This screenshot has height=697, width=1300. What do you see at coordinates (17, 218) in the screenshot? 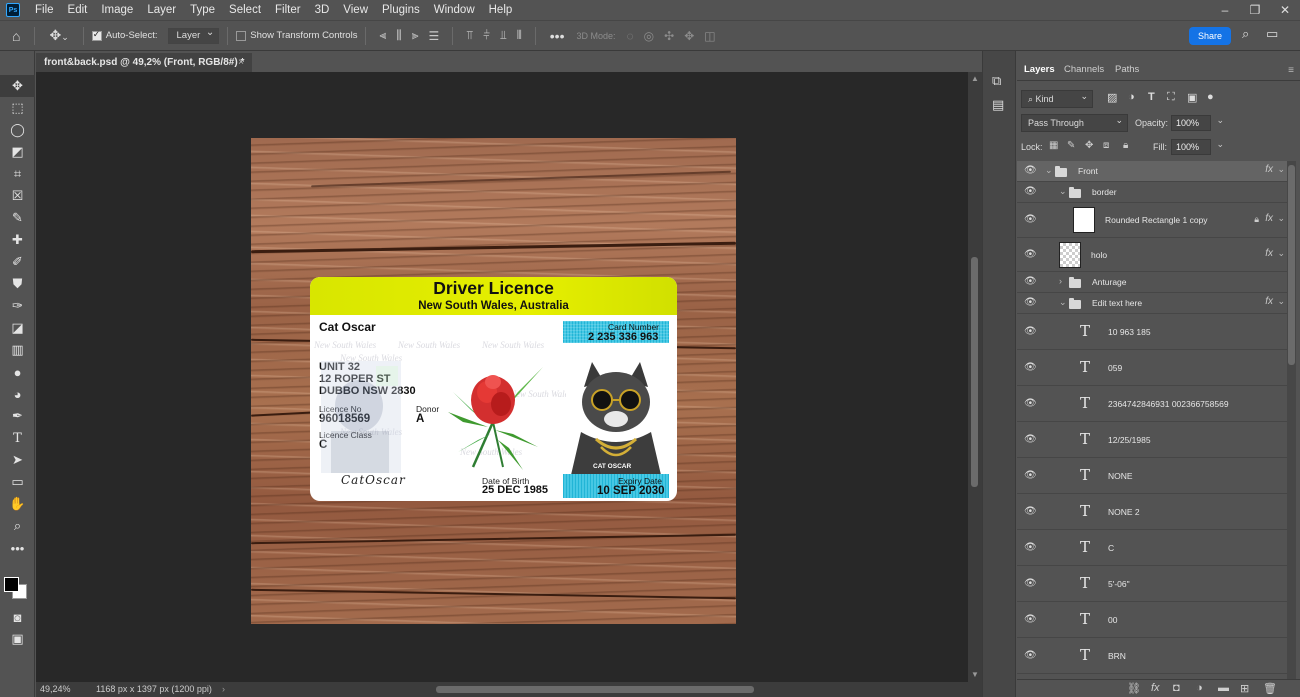
I see `eyedropper-tool-icon: ✎` at bounding box center [17, 218].